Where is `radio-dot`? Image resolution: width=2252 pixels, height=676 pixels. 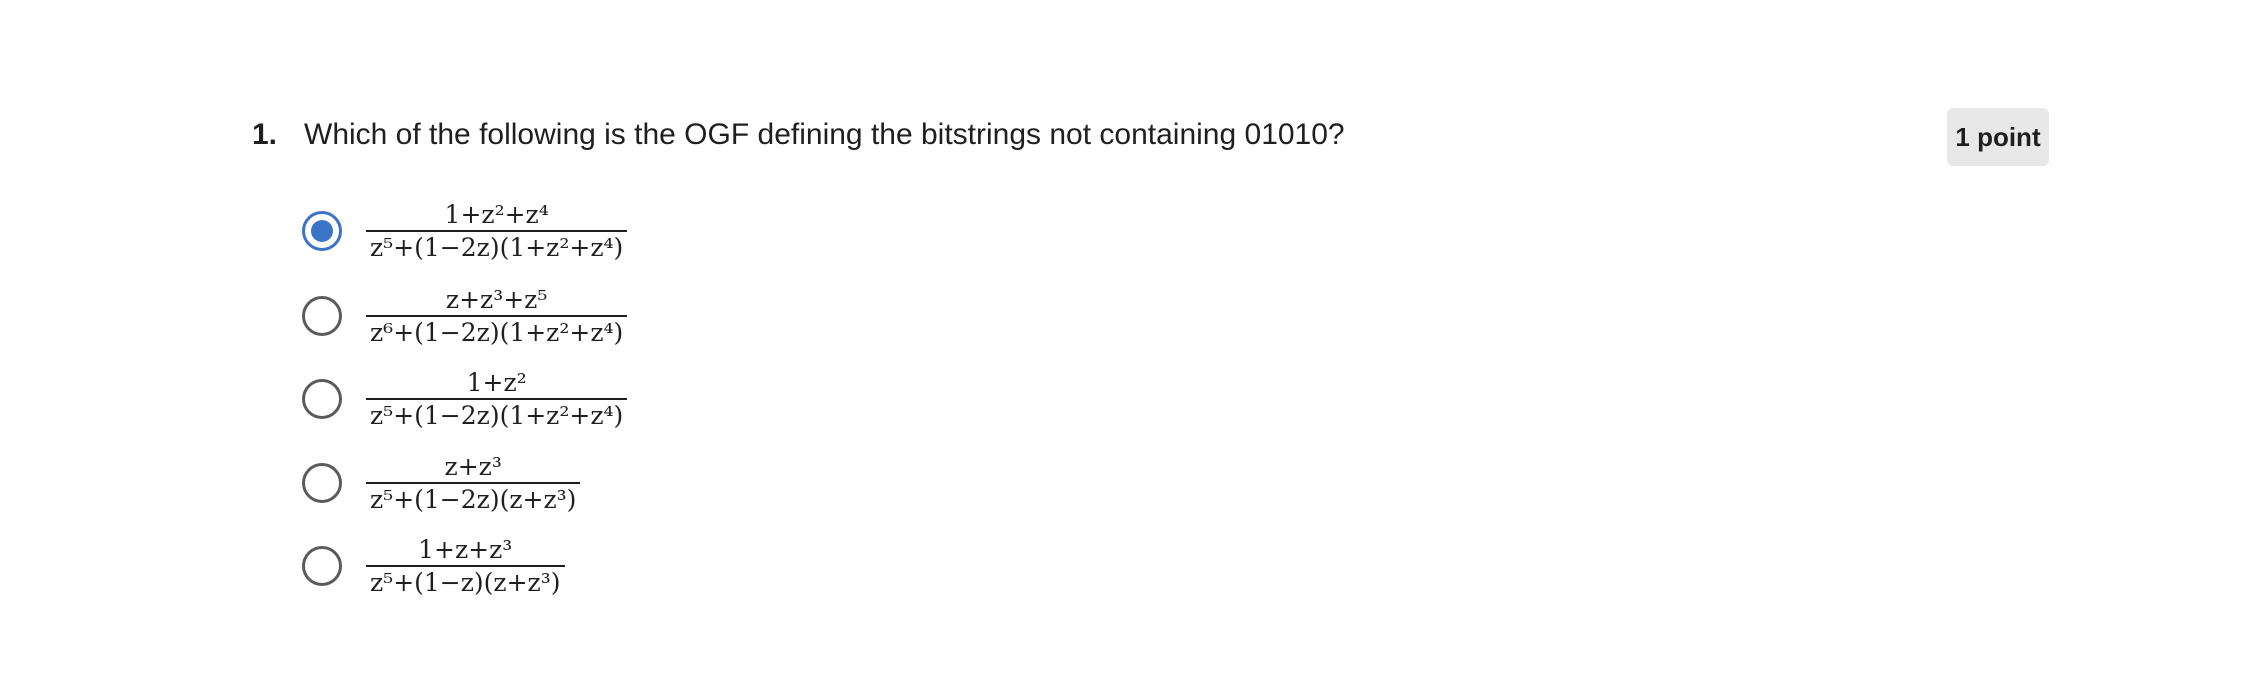 radio-dot is located at coordinates (322, 231).